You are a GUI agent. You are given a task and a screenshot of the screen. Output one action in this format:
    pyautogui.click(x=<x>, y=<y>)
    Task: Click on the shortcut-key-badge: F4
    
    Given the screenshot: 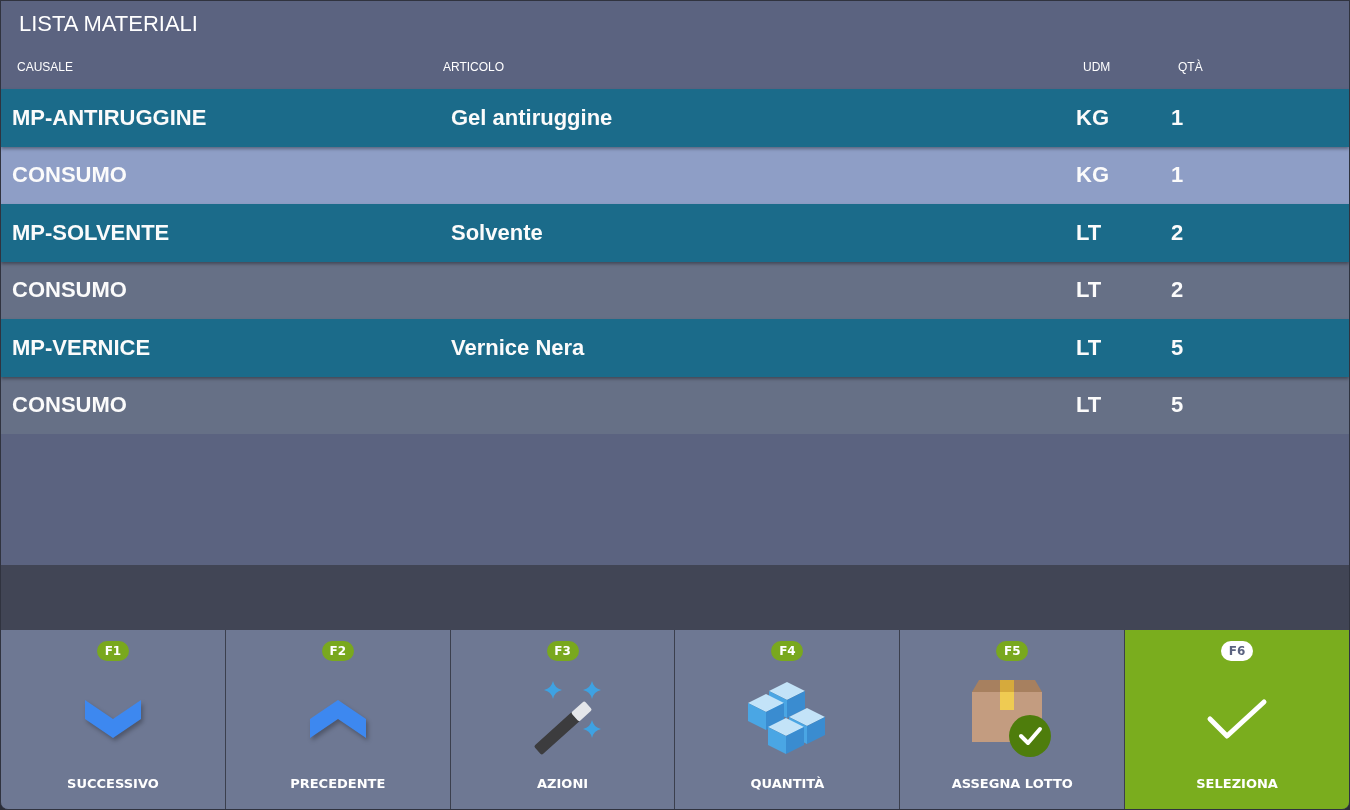 What is the action you would take?
    pyautogui.click(x=787, y=651)
    